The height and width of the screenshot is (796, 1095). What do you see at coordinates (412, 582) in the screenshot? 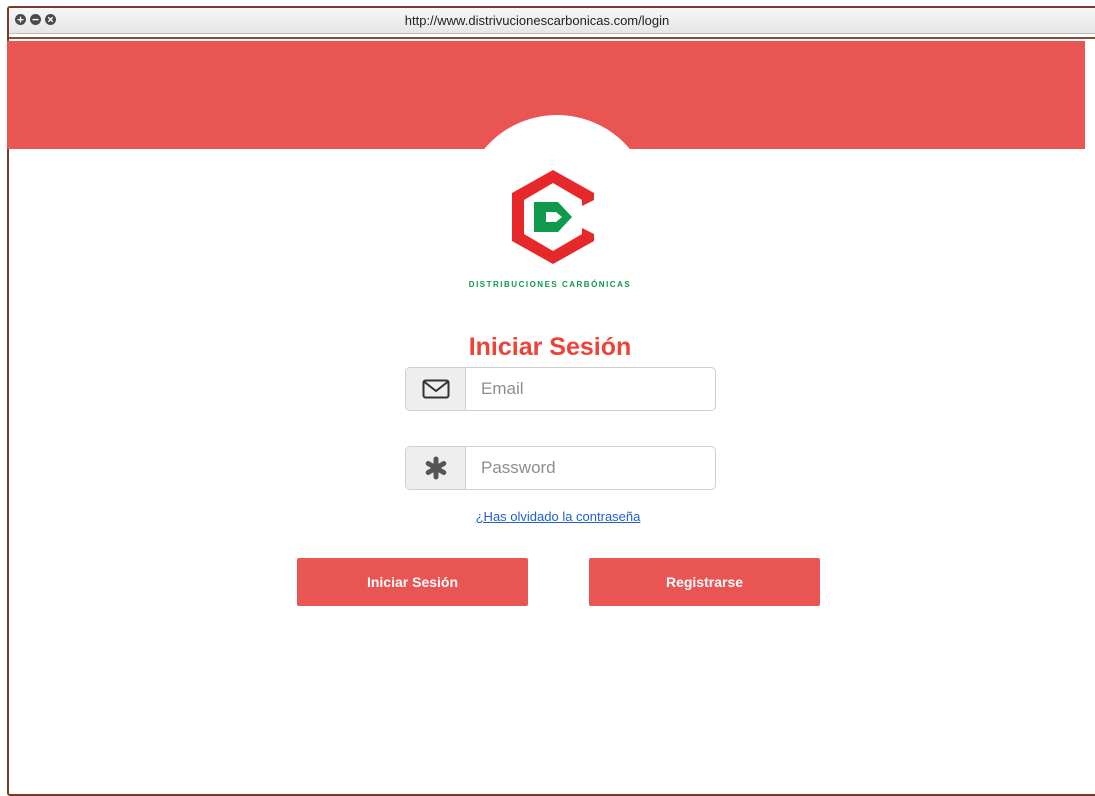
I see `login-button: Iniciar Sesión` at bounding box center [412, 582].